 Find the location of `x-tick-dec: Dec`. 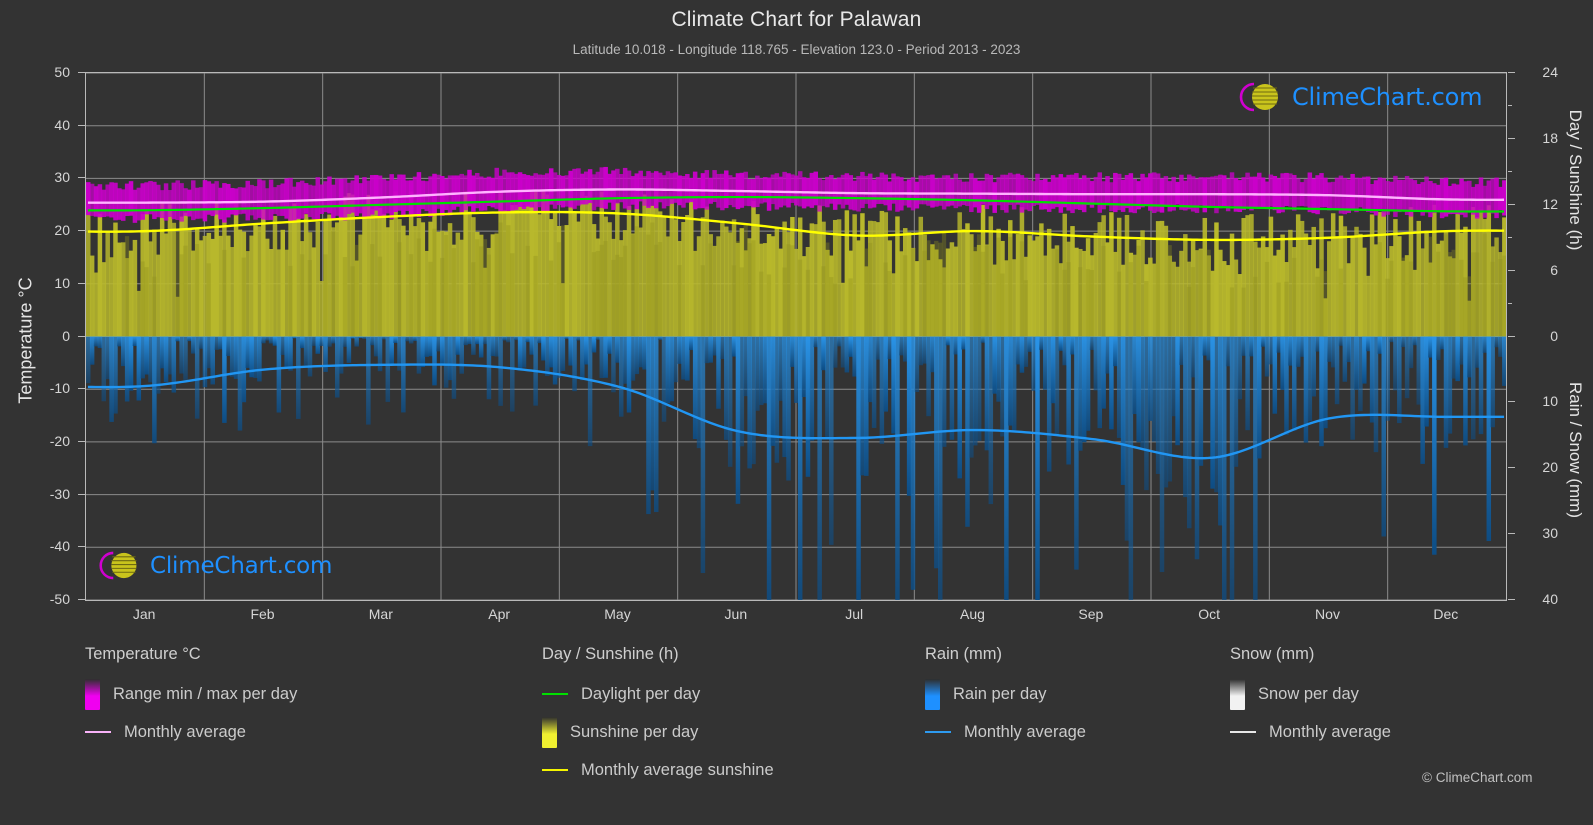

x-tick-dec: Dec is located at coordinates (1446, 614).